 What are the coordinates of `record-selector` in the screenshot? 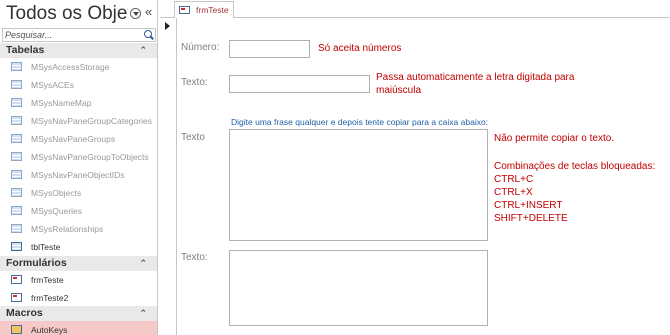 It's located at (168, 176).